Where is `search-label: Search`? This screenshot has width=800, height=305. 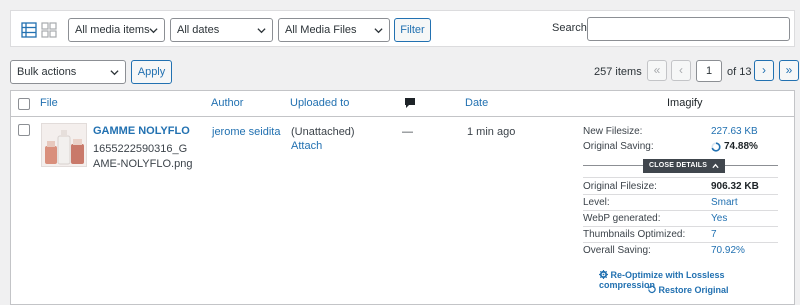 search-label: Search is located at coordinates (569, 28).